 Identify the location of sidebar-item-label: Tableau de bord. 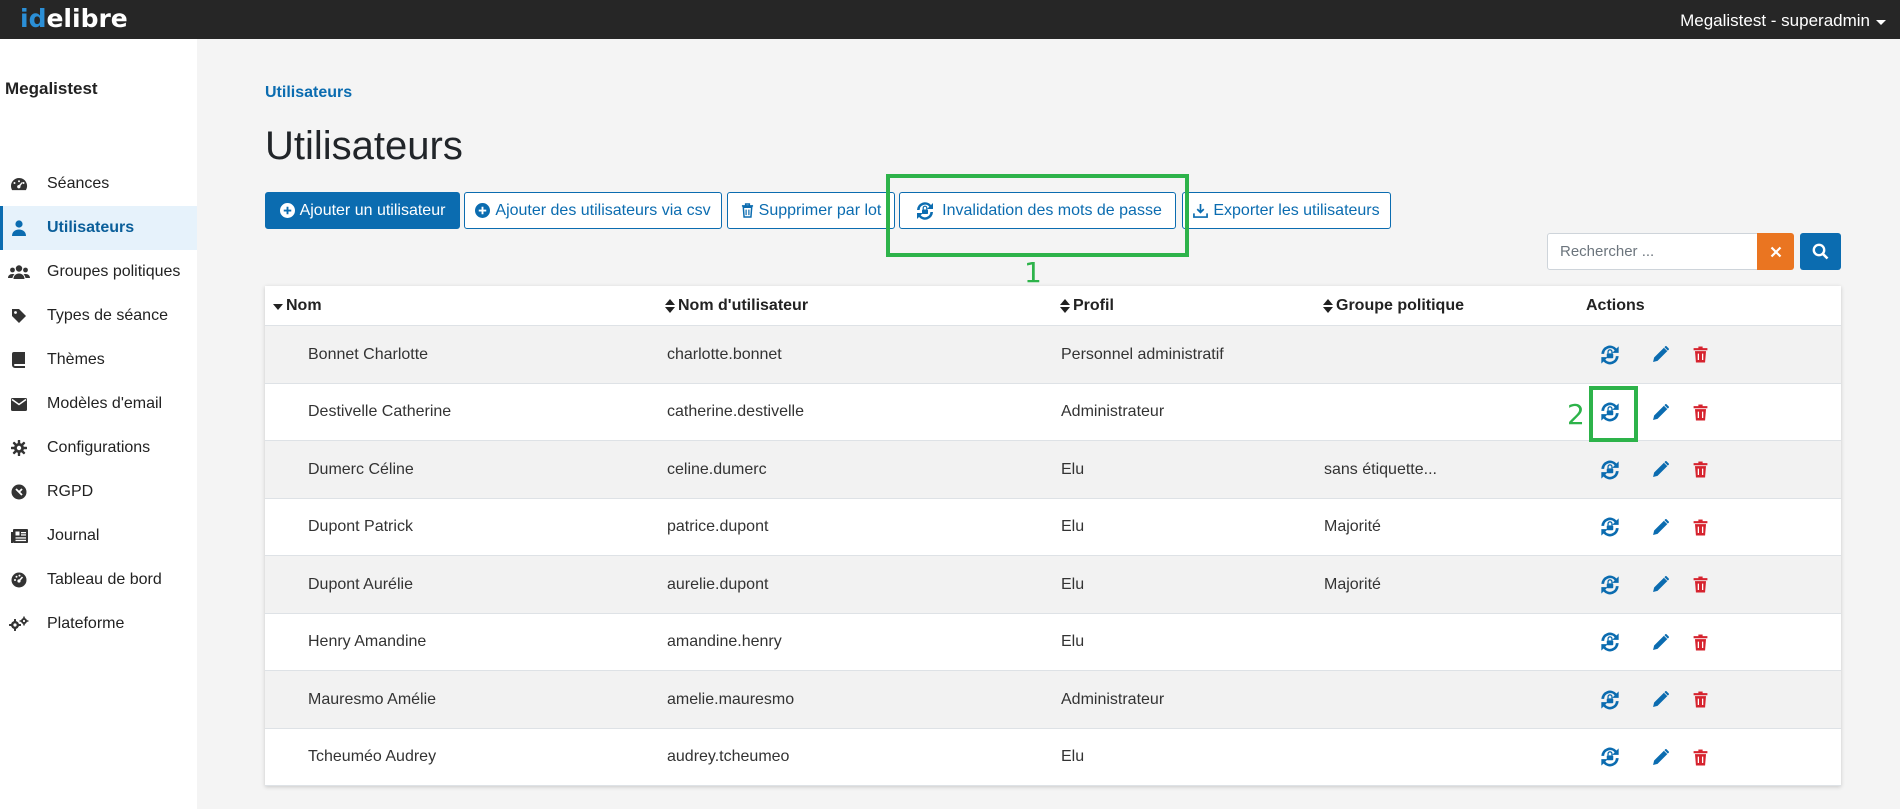
(104, 579).